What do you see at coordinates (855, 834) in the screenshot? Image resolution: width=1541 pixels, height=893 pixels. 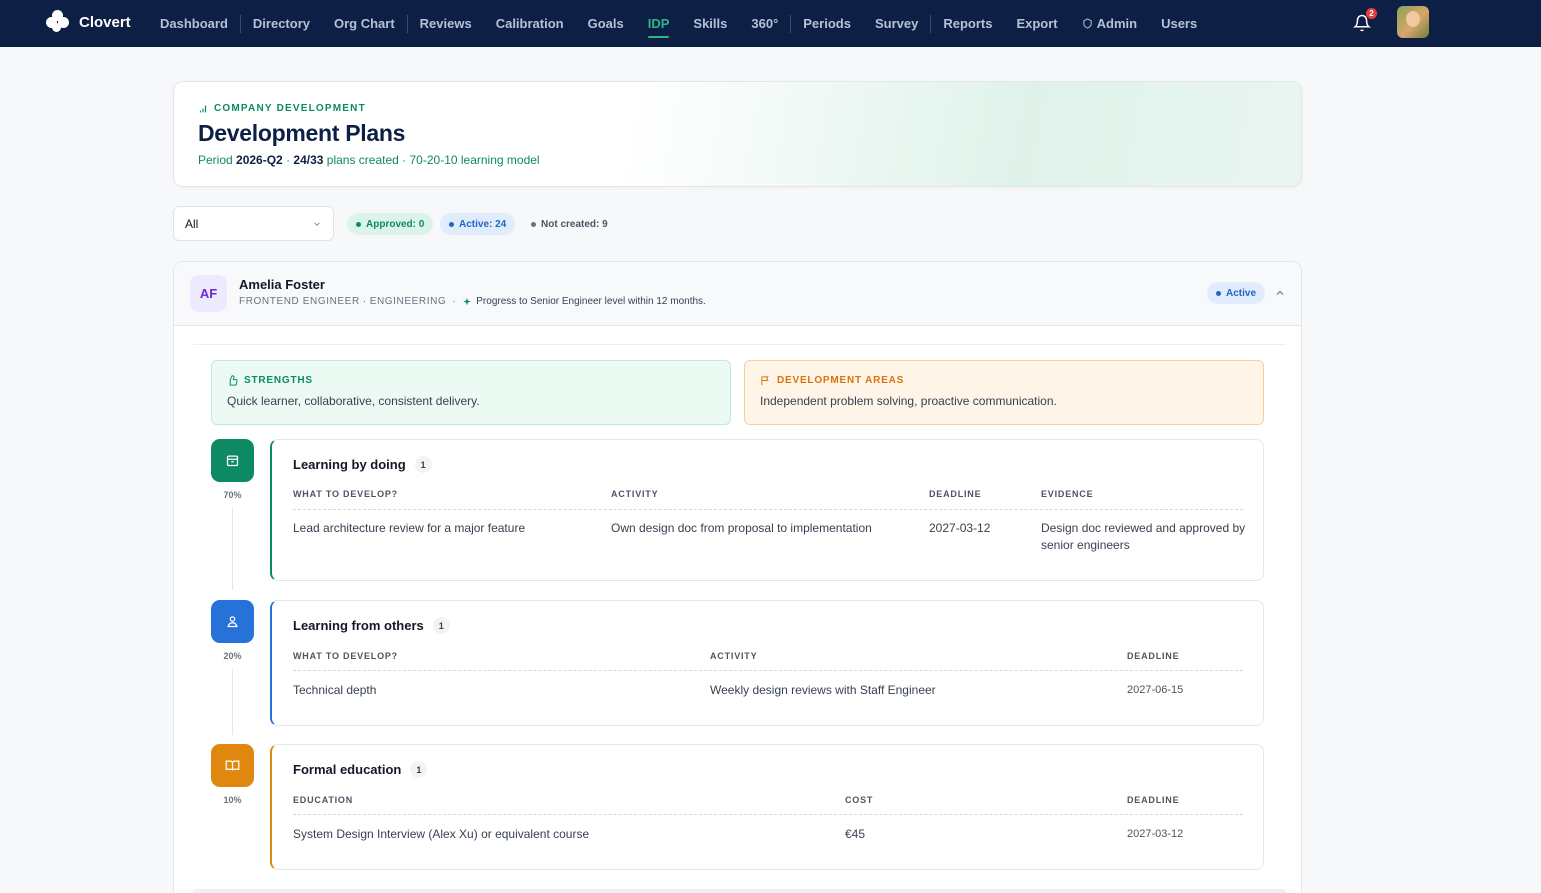 I see `table-cell: €45` at bounding box center [855, 834].